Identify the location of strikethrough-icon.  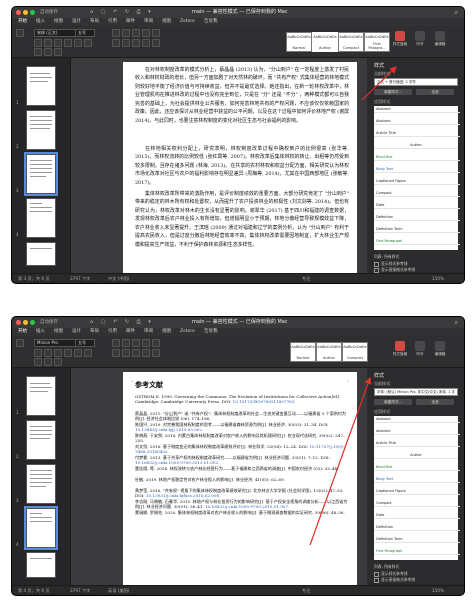
(68, 43).